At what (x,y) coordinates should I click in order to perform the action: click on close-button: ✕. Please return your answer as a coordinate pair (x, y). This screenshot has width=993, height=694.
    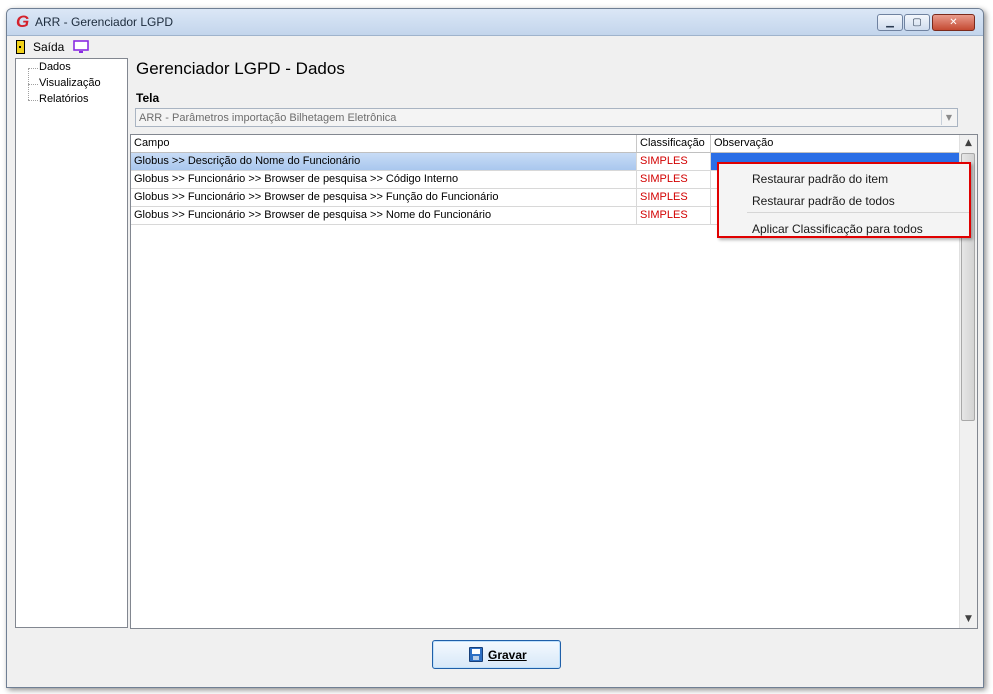
    Looking at the image, I should click on (953, 22).